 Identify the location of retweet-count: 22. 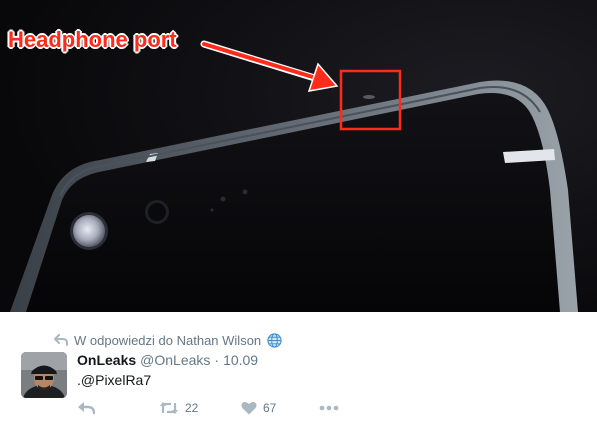
(192, 408).